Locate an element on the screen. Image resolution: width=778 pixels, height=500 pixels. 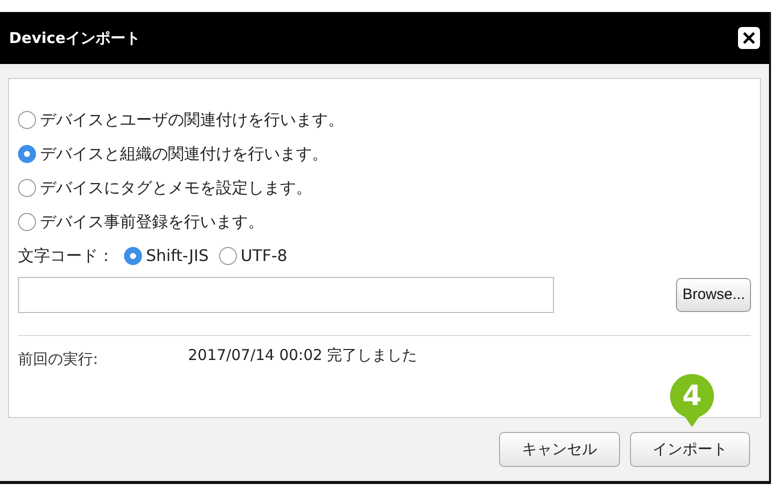
cancel-button: キャンセル is located at coordinates (559, 449).